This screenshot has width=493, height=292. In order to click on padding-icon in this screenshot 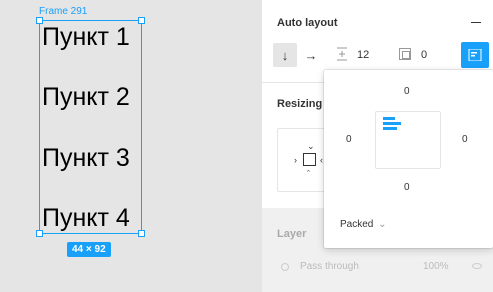, I will do `click(405, 54)`.